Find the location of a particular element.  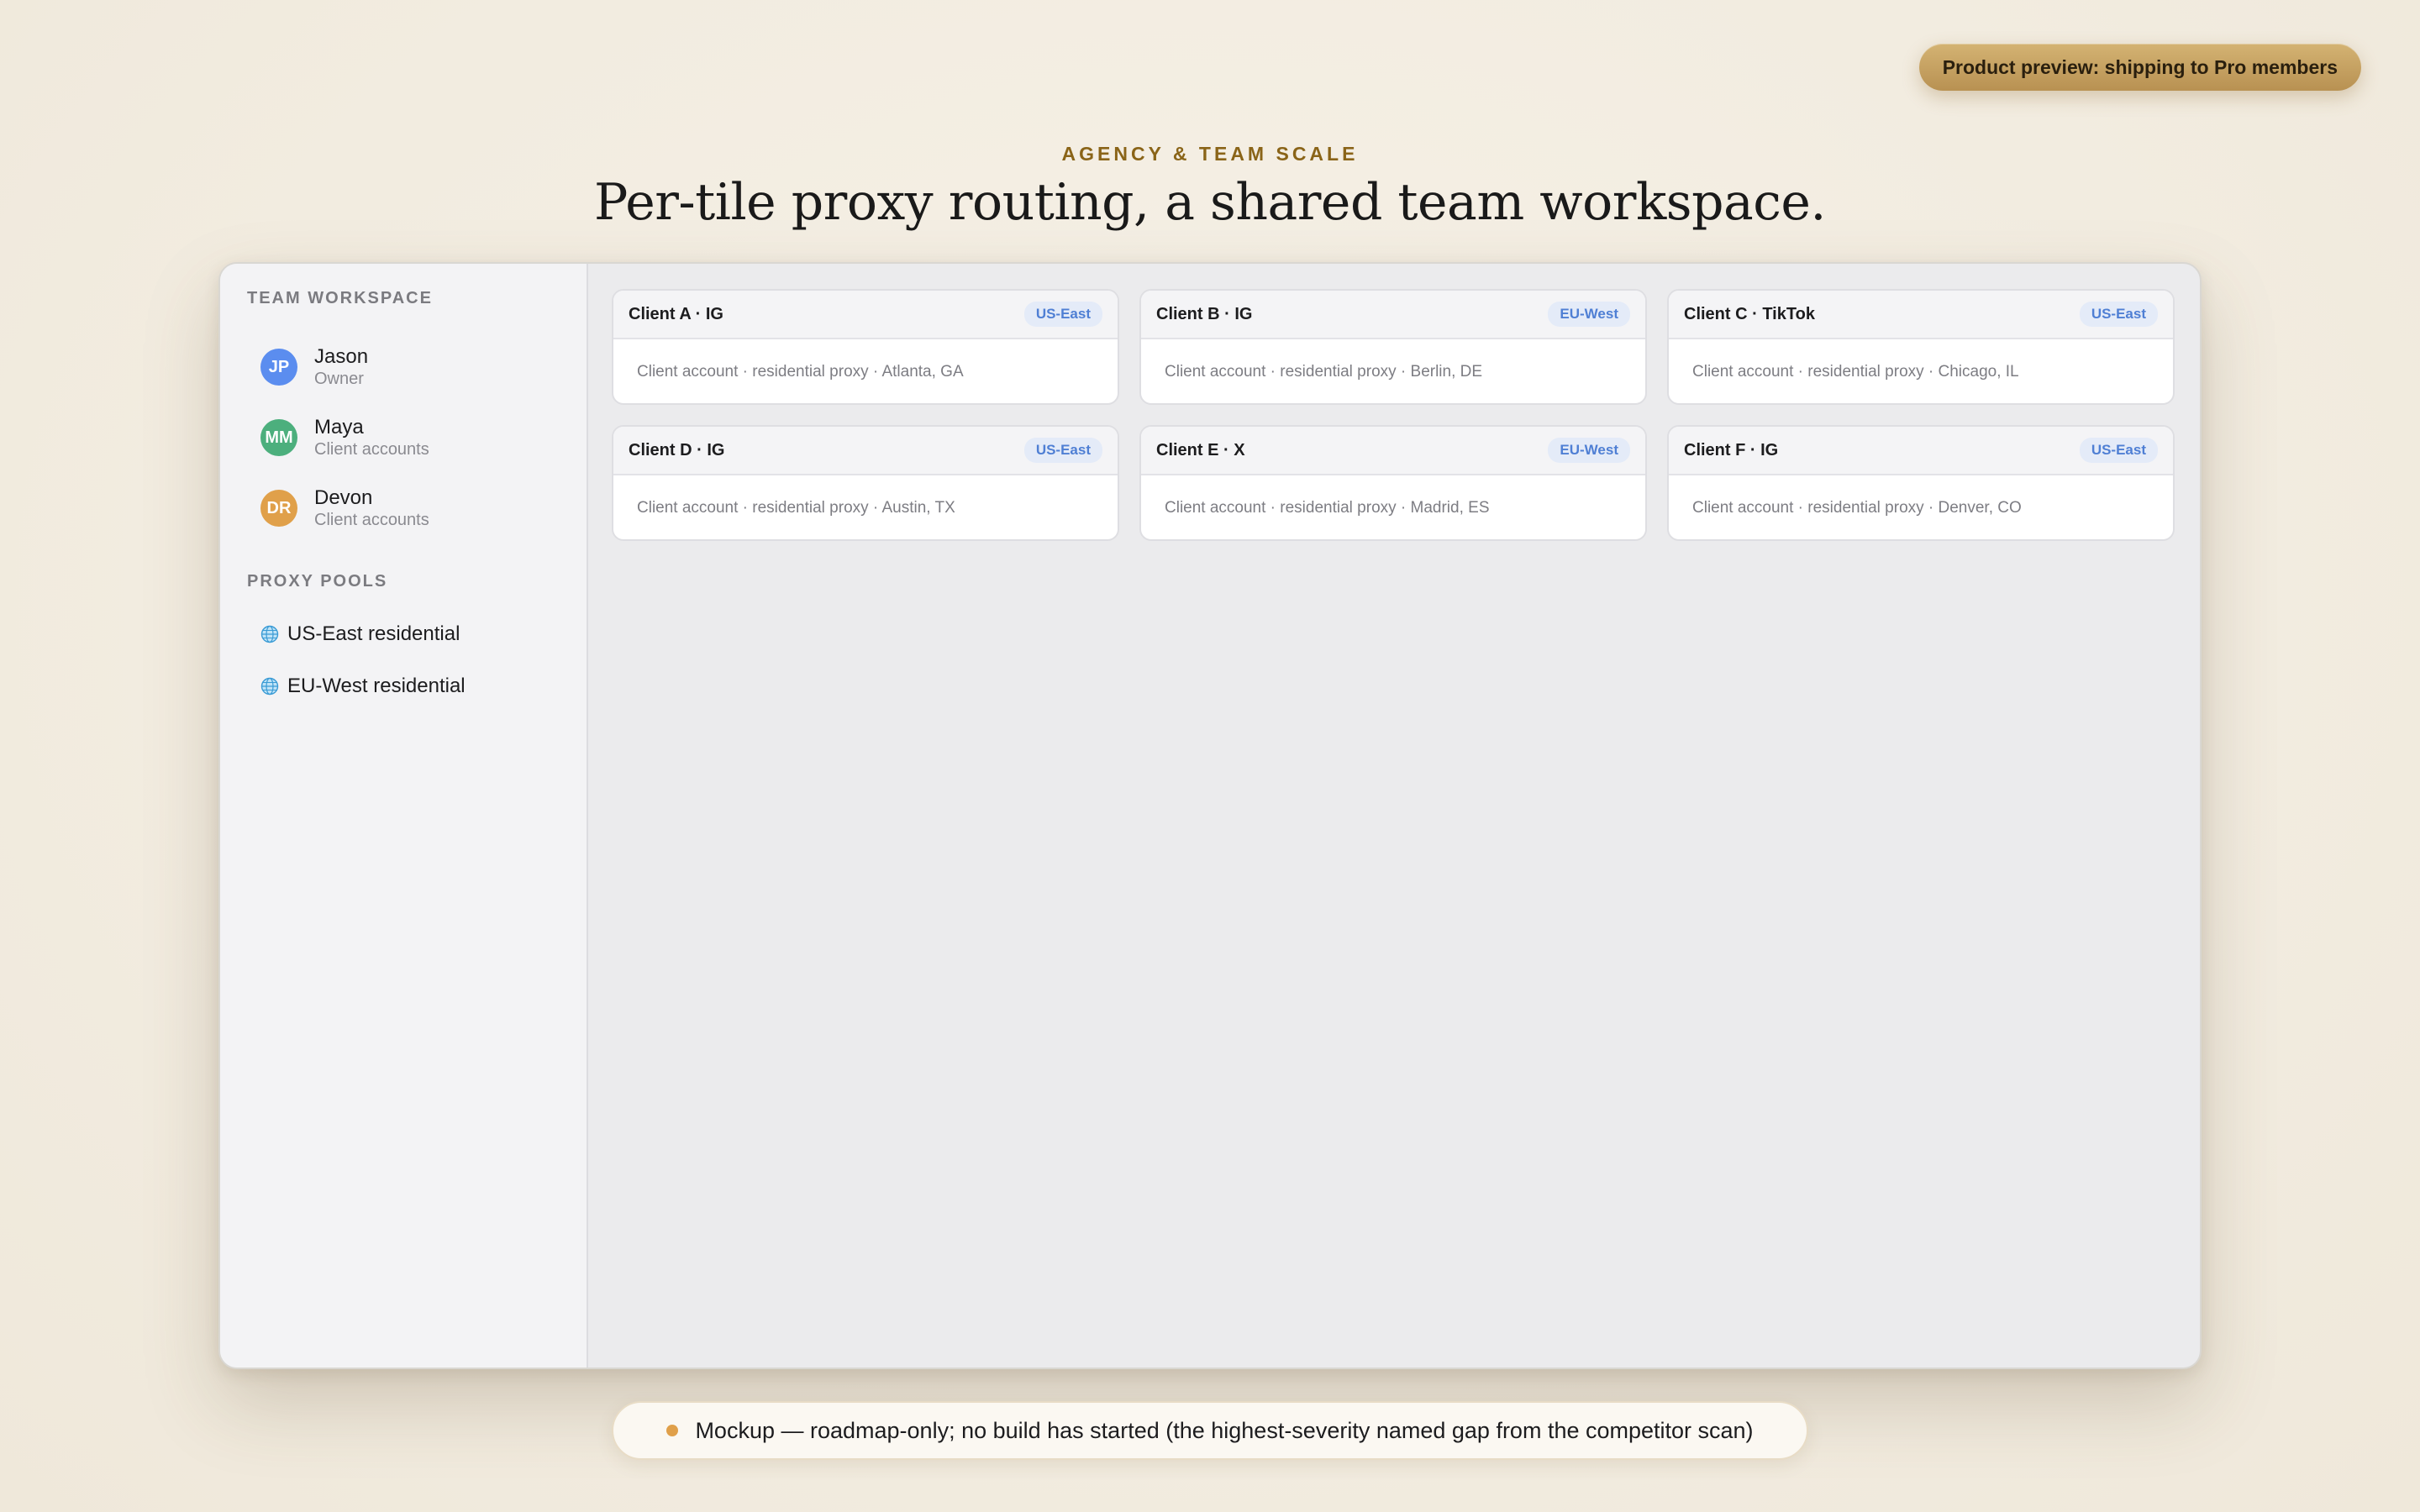

tile-title: Client A · IG is located at coordinates (676, 313).